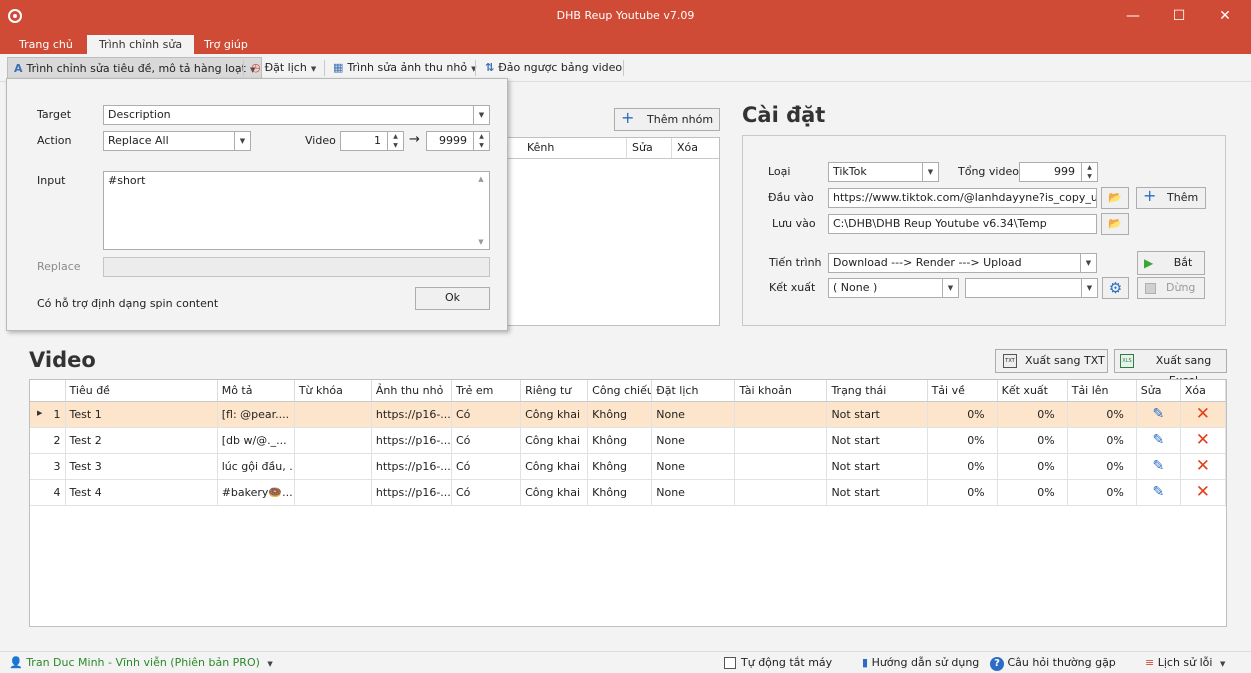 The height and width of the screenshot is (673, 1251). Describe the element at coordinates (893, 288) in the screenshot. I see `export-select: ( None ) ▼` at that location.